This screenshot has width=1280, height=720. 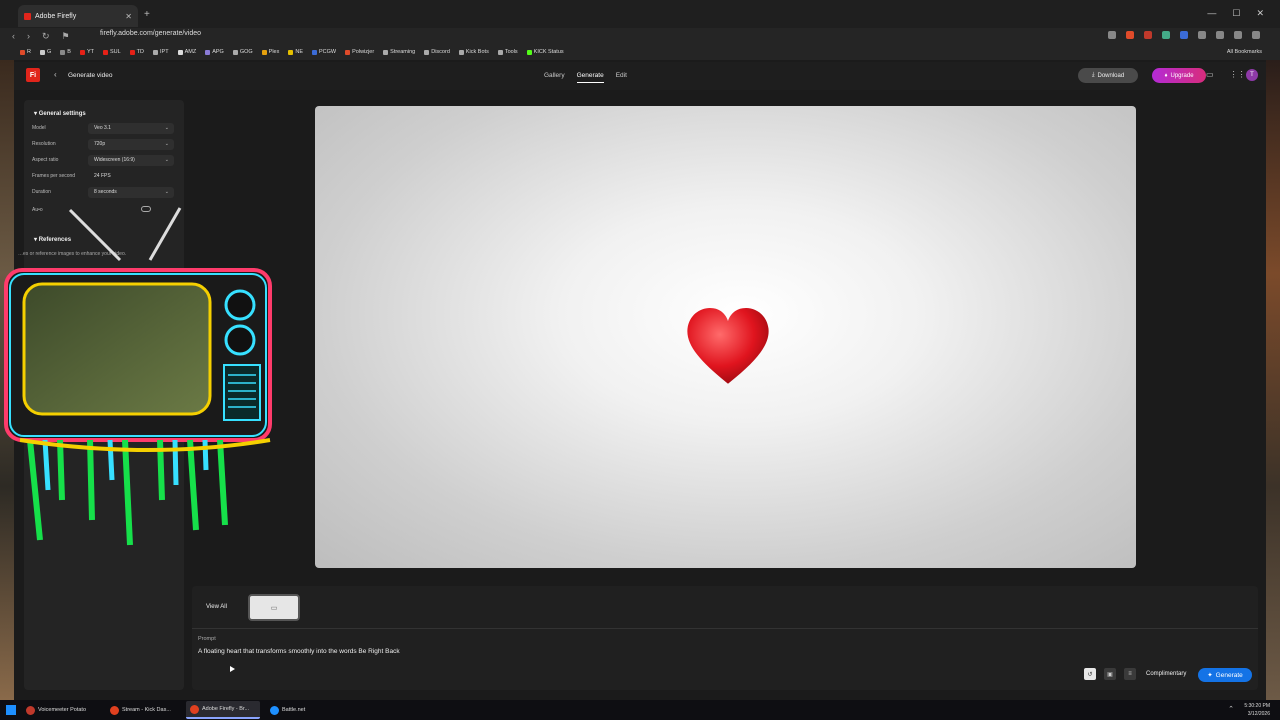 I want to click on prompt-label: Prompt, so click(x=207, y=639).